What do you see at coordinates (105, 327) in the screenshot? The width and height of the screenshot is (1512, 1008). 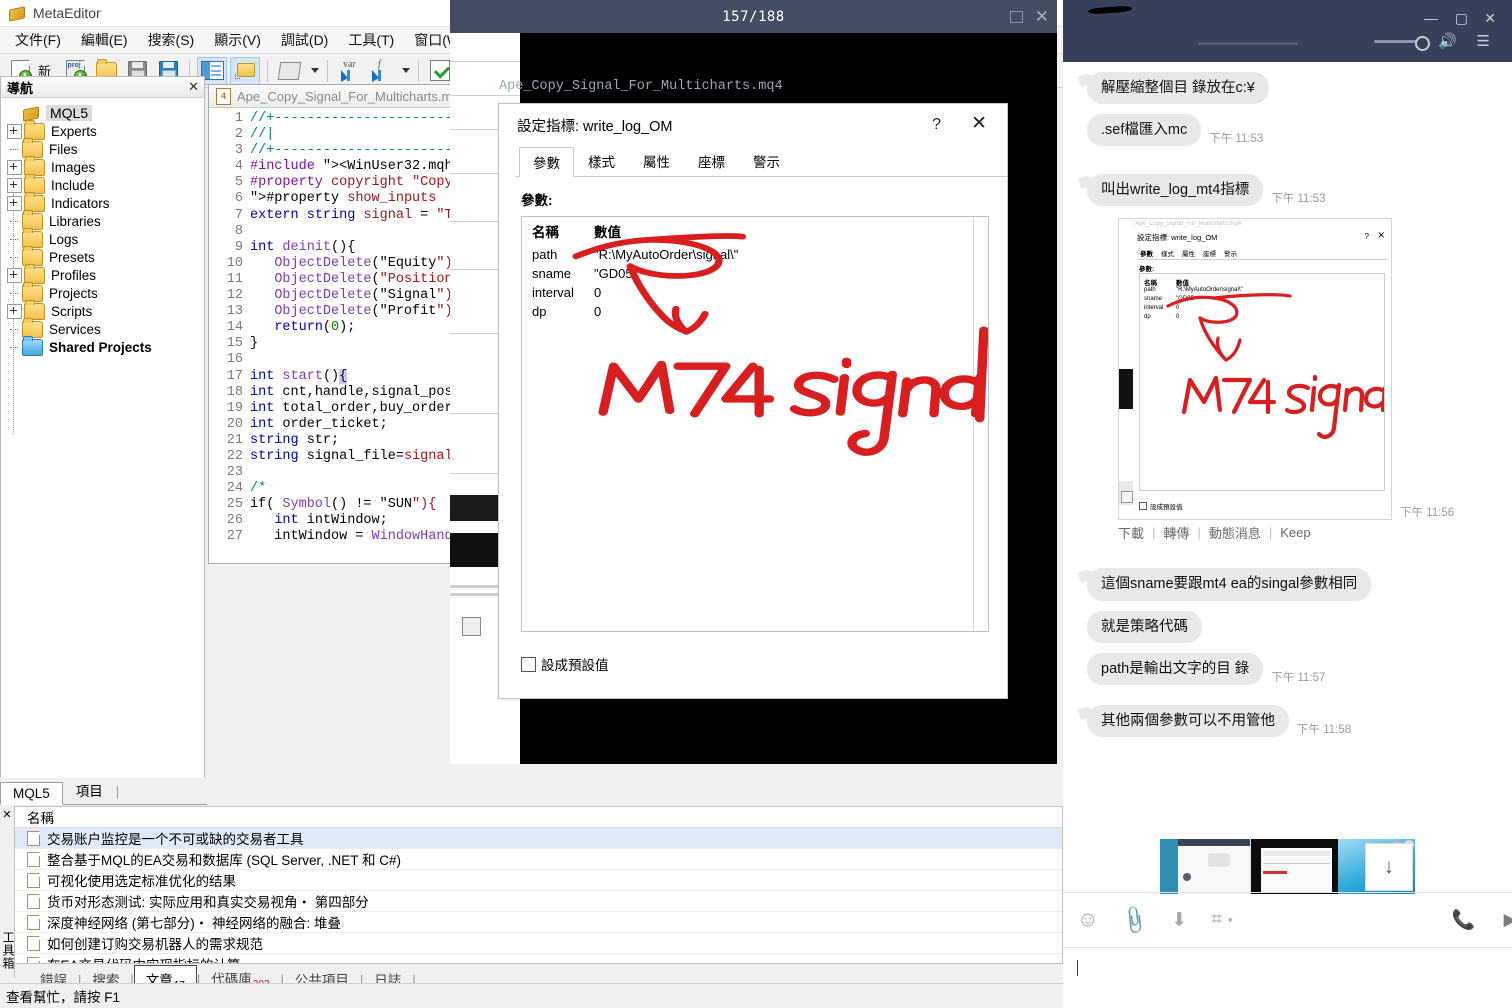 I see `sidebar-item-services: Services` at bounding box center [105, 327].